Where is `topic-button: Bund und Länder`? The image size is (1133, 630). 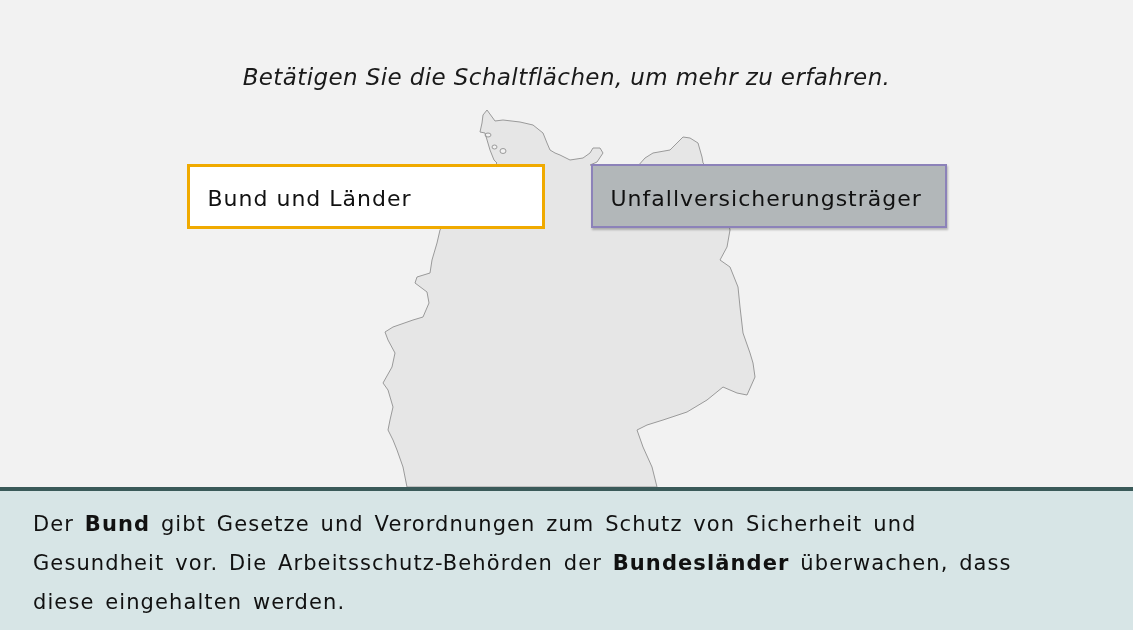
topic-button: Bund und Länder is located at coordinates (365, 196).